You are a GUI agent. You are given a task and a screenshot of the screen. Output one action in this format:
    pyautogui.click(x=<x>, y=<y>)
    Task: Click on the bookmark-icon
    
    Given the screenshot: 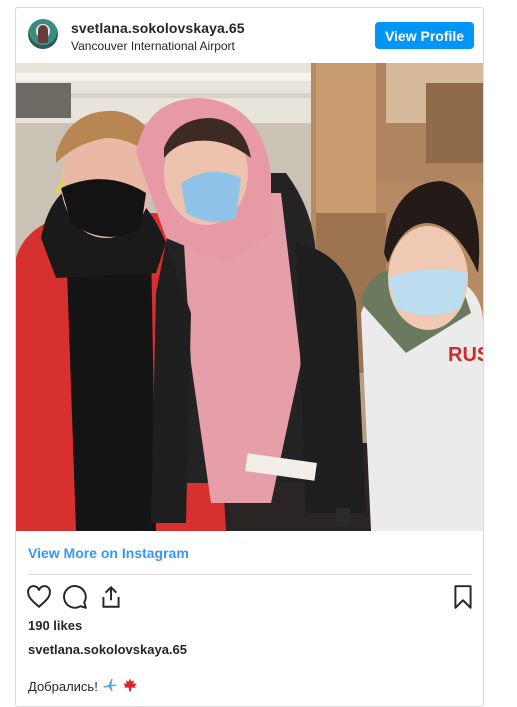 What is the action you would take?
    pyautogui.click(x=463, y=597)
    